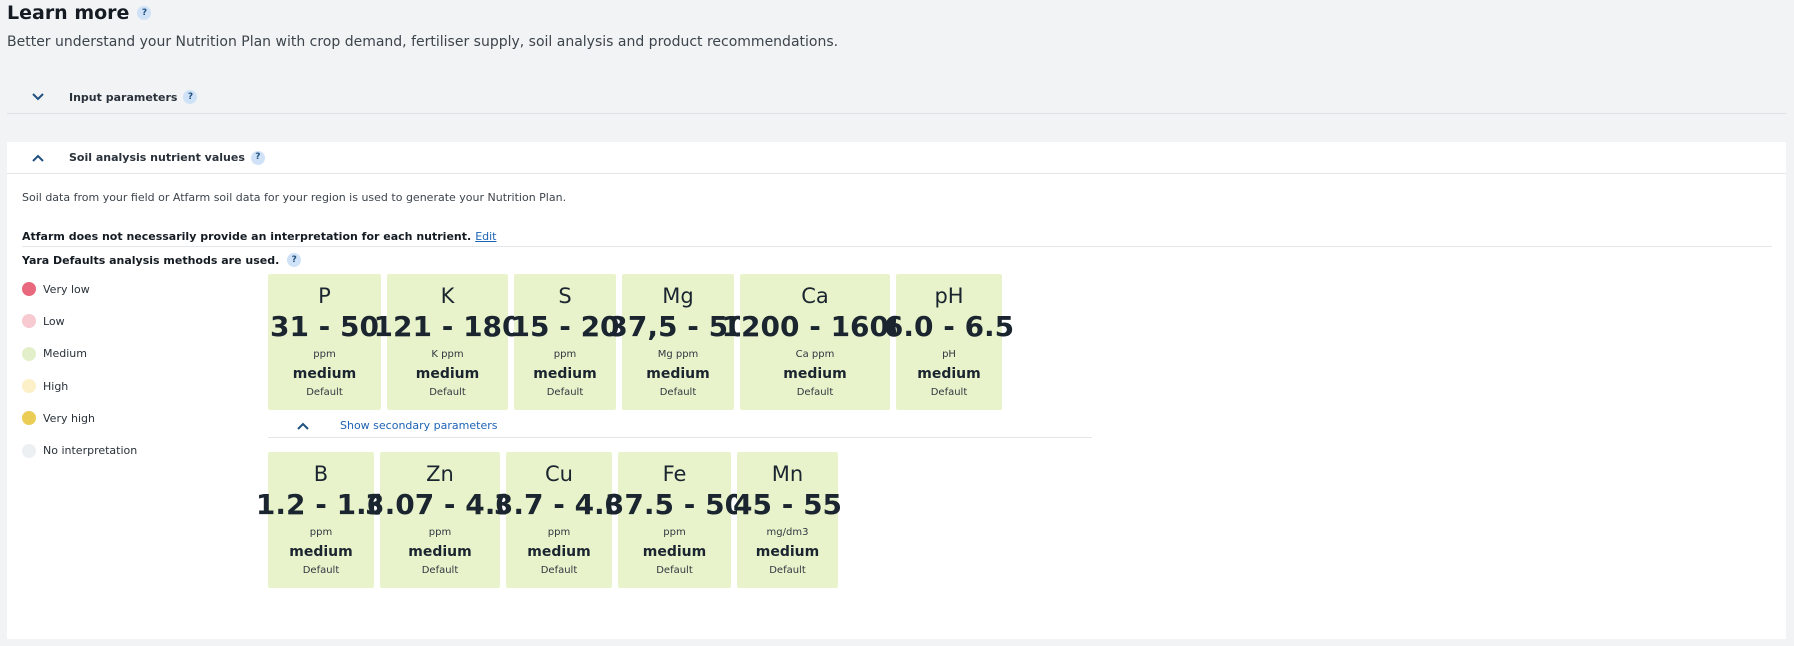 The height and width of the screenshot is (646, 1794). I want to click on secondary-parameters-toggle: Show secondary parameters, so click(680, 426).